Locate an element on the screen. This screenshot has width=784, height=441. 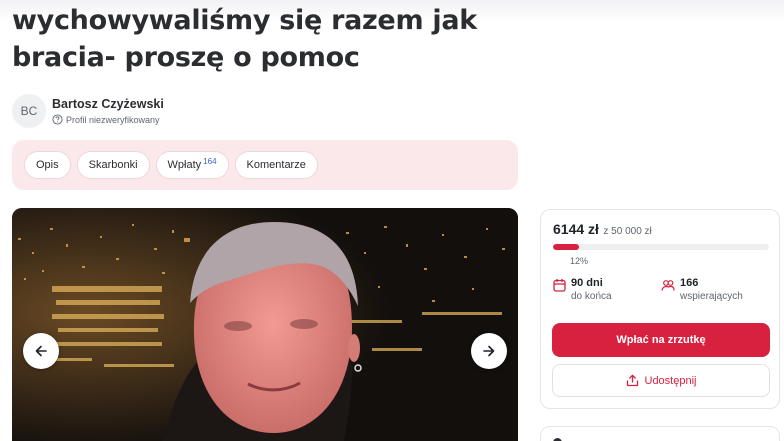
tab-label: Komentarze is located at coordinates (276, 165).